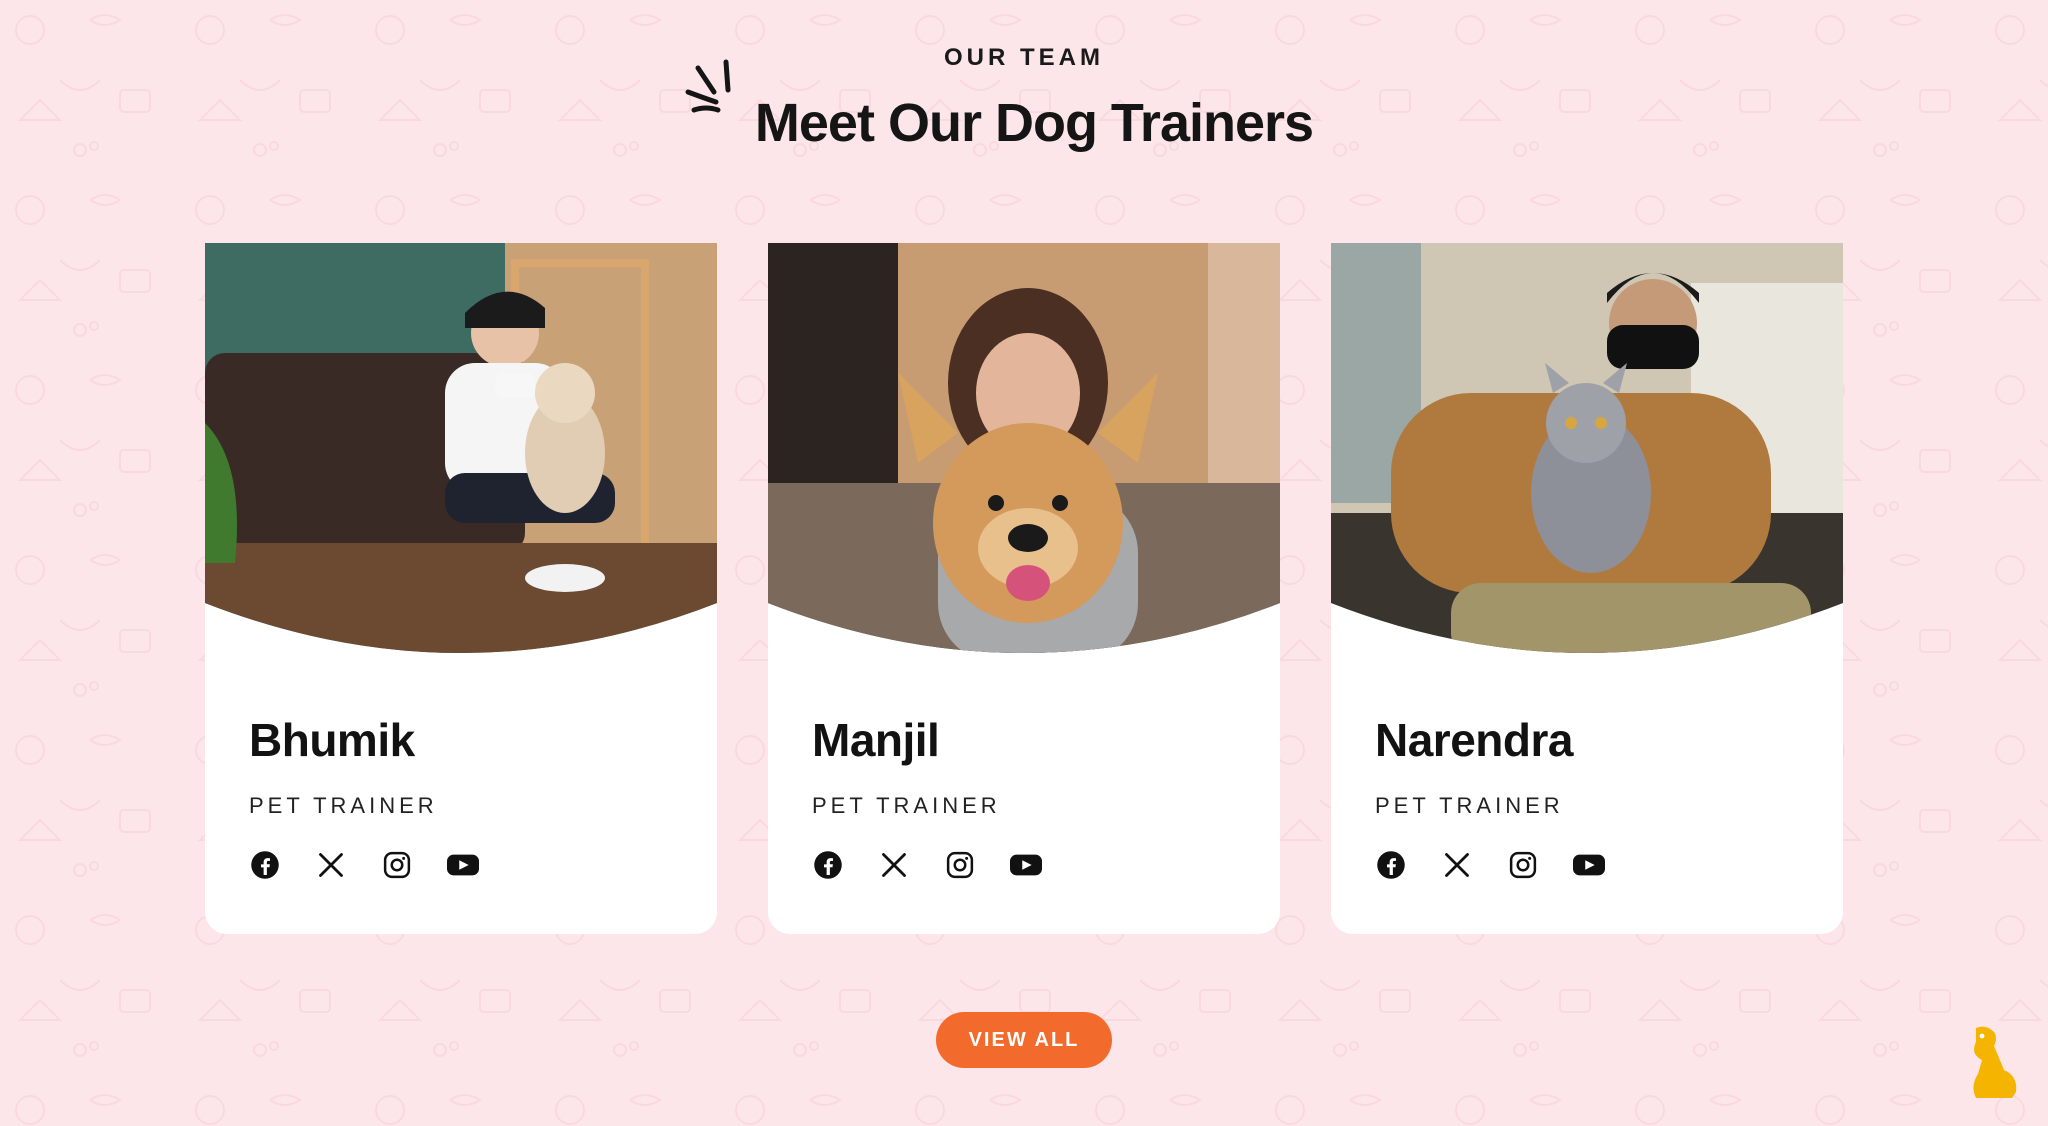 Image resolution: width=2048 pixels, height=1126 pixels. What do you see at coordinates (1992, 1062) in the screenshot?
I see `dog-mascot-icon` at bounding box center [1992, 1062].